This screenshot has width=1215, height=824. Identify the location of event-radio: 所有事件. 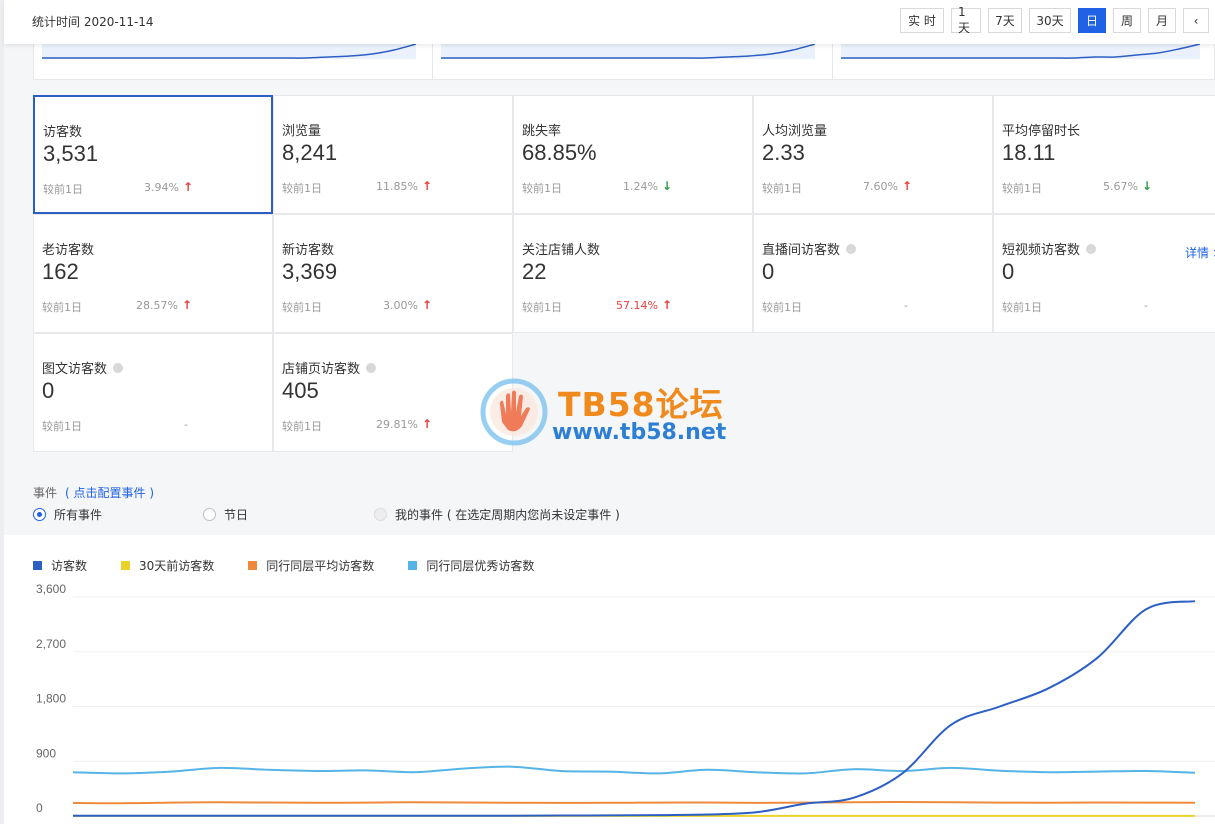
(67, 514).